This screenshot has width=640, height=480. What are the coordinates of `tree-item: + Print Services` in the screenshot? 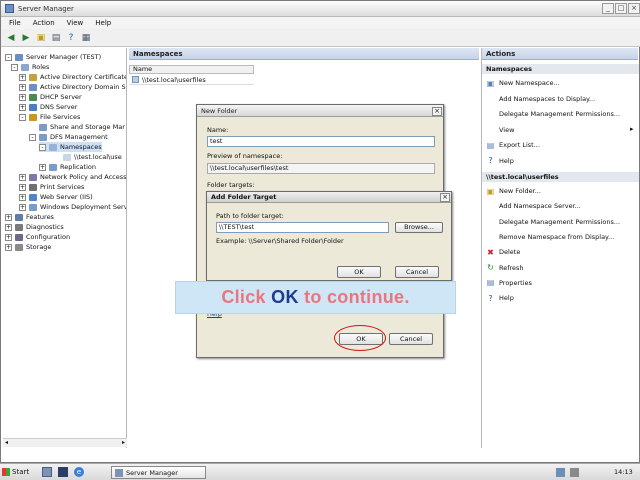 It's located at (51, 187).